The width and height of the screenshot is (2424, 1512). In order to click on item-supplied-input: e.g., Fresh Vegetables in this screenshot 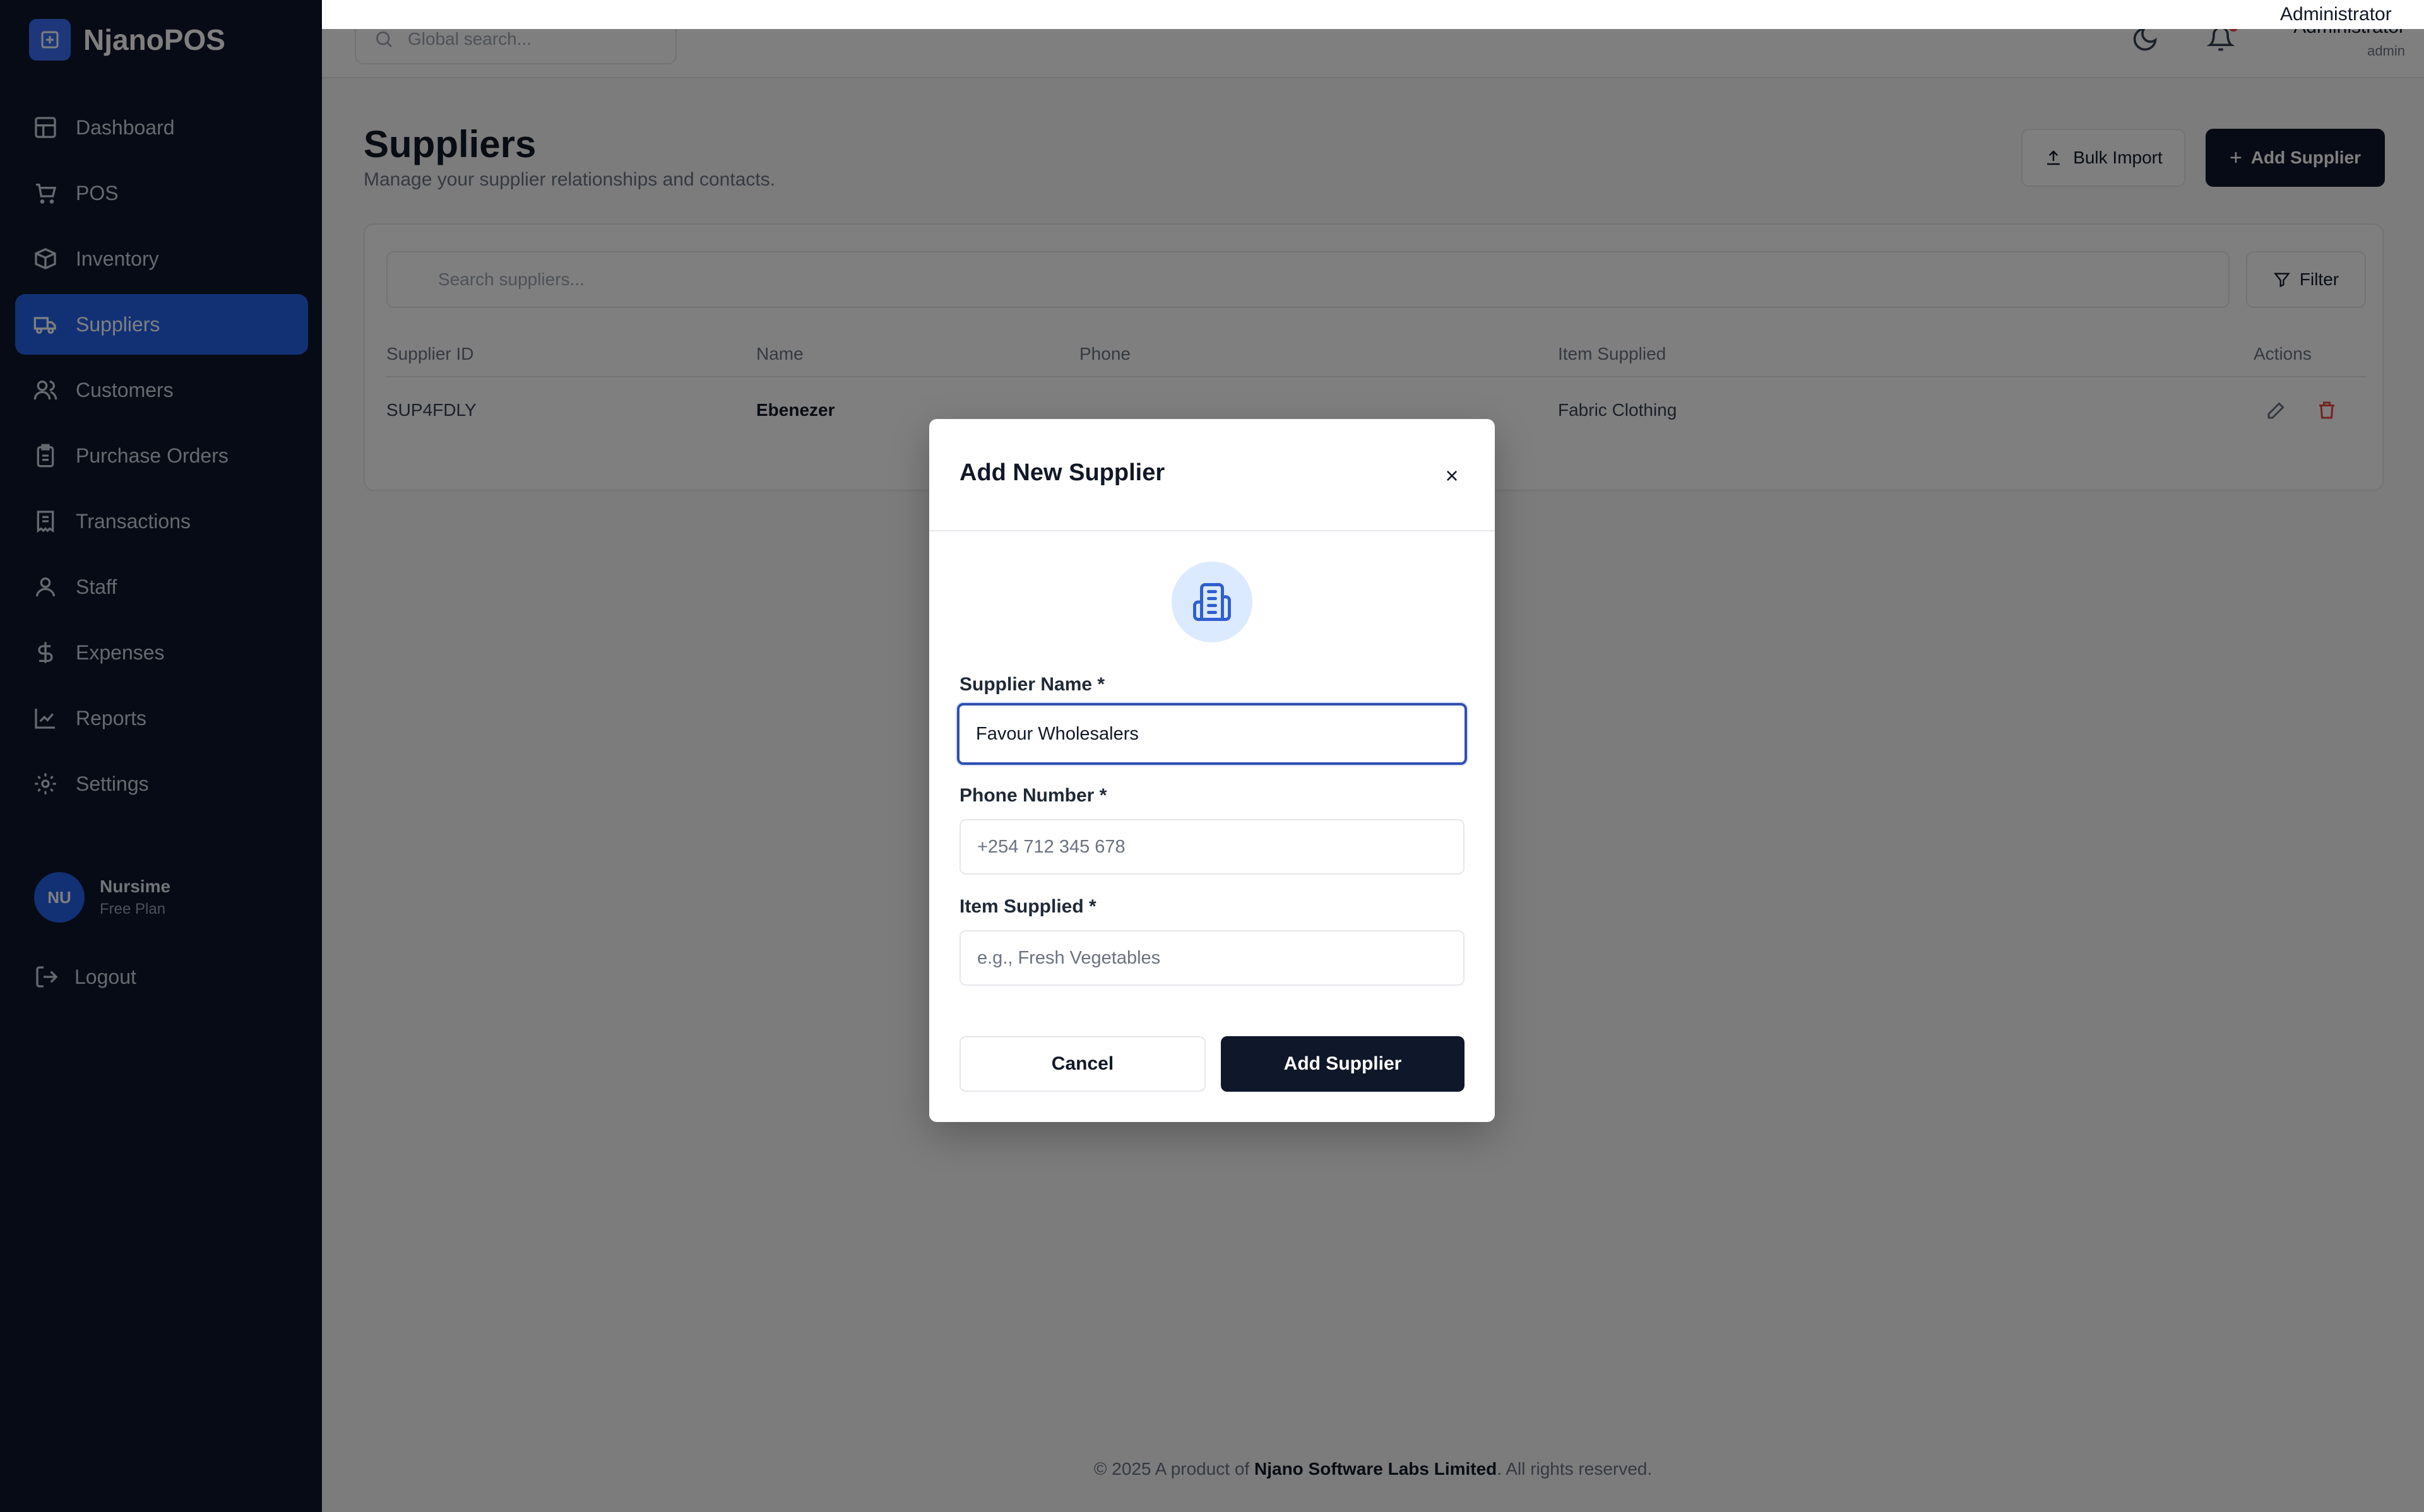, I will do `click(1212, 958)`.